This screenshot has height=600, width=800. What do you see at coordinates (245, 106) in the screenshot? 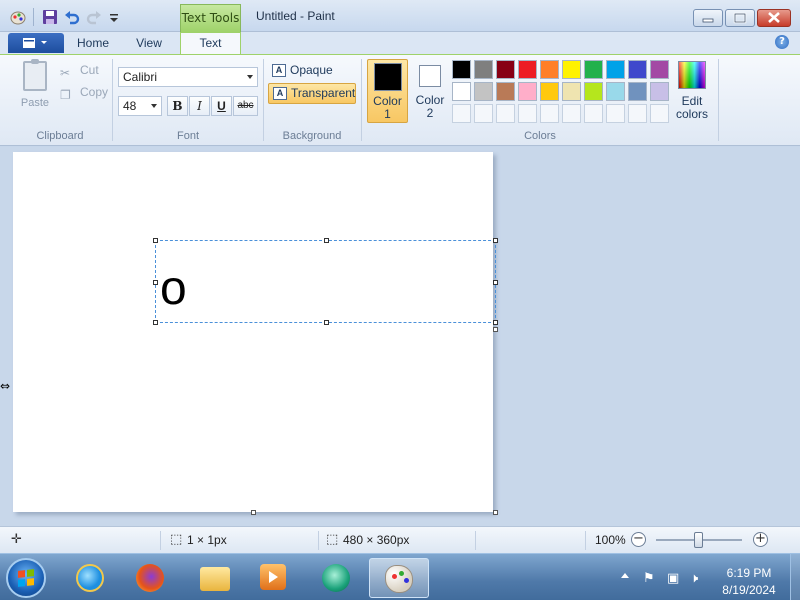
I see `strikethrough-button: abc` at bounding box center [245, 106].